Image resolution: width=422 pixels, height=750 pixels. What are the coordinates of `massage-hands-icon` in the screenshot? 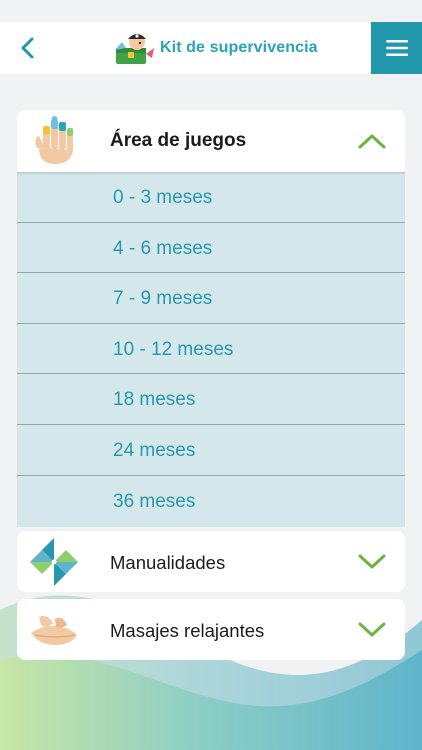 It's located at (54, 630).